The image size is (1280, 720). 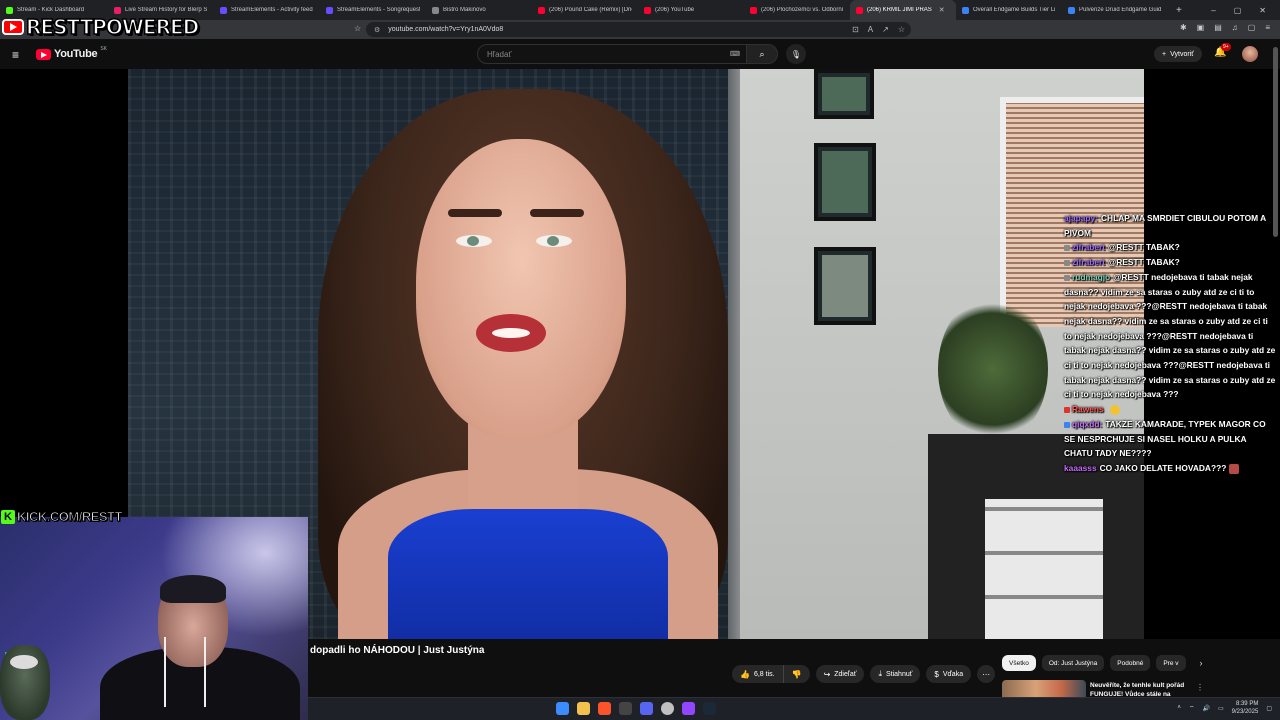 I want to click on minimize-icon: –, so click(x=1213, y=10).